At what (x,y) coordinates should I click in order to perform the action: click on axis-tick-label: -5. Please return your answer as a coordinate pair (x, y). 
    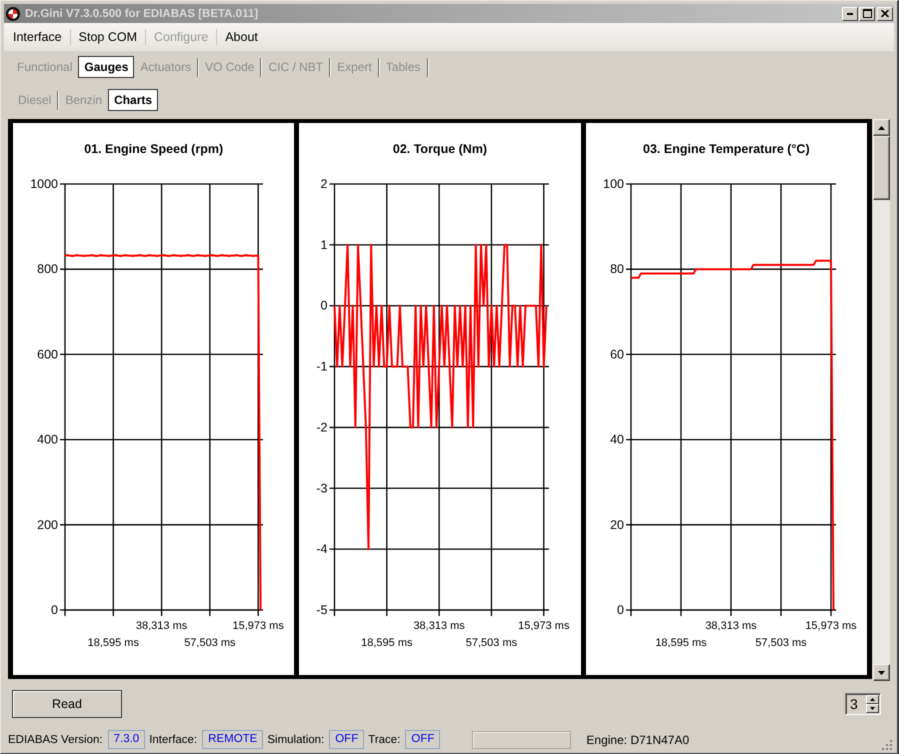
    Looking at the image, I should click on (322, 610).